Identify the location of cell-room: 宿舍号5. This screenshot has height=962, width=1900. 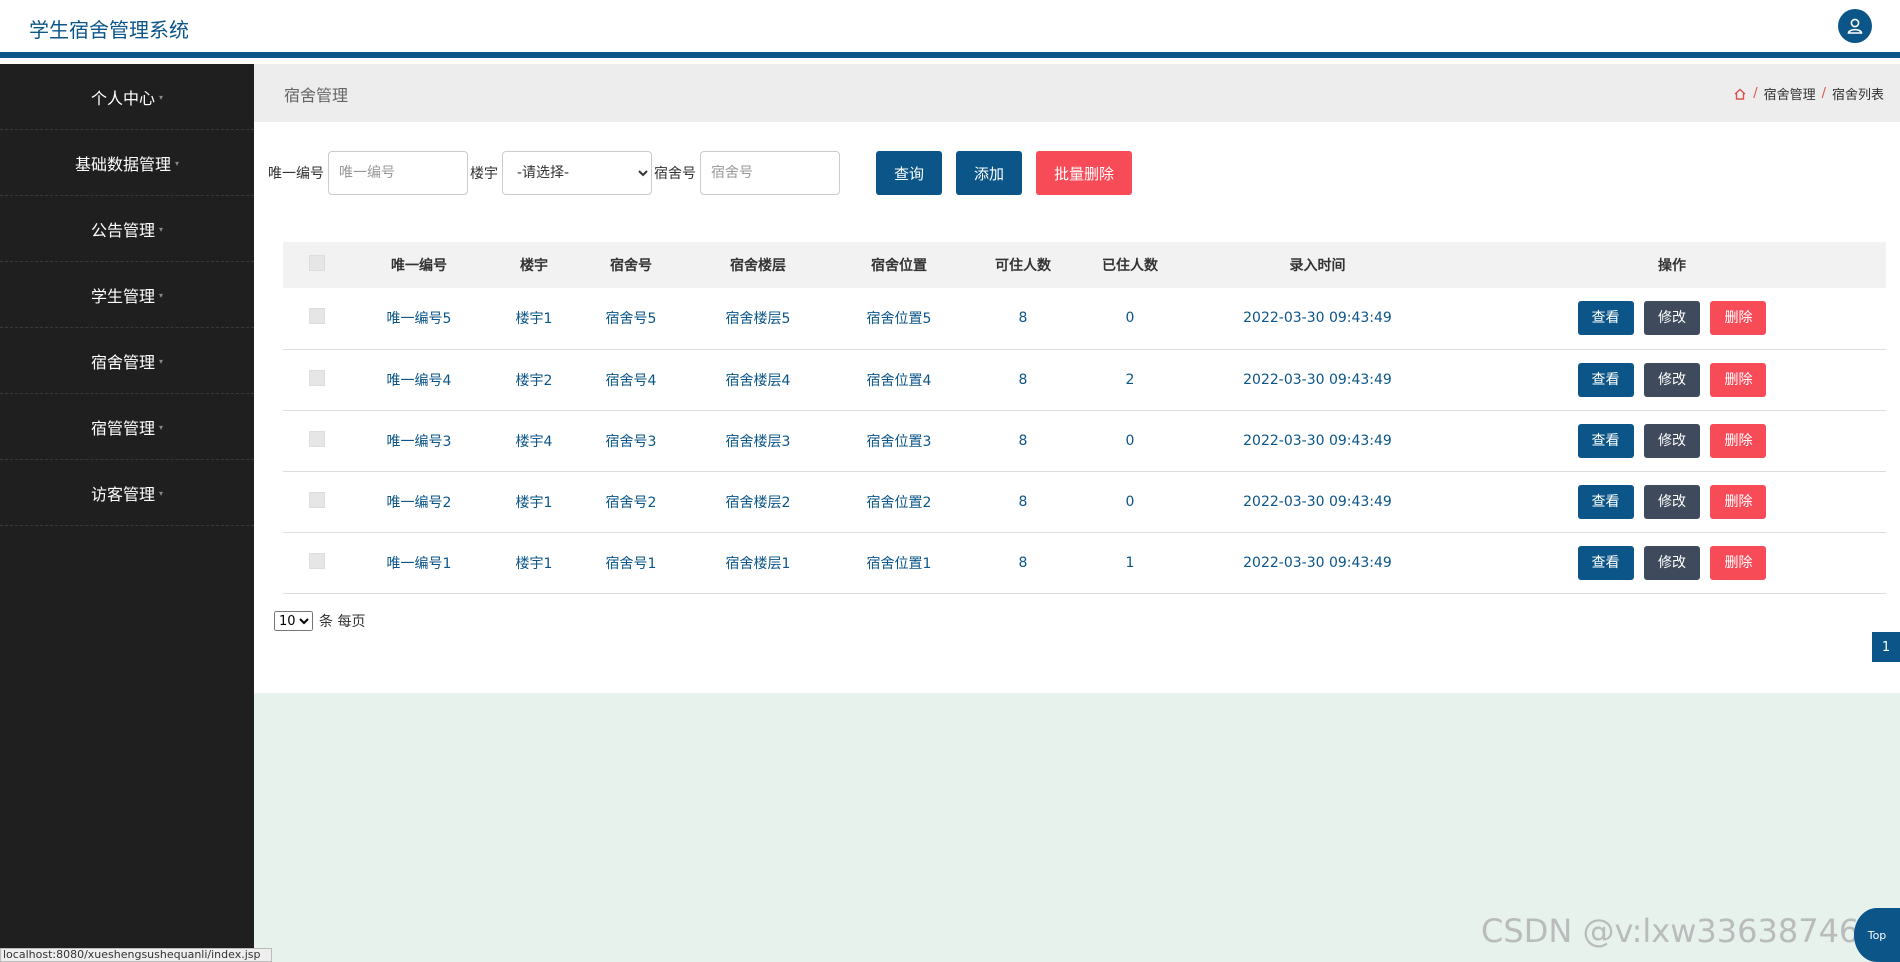
(631, 319).